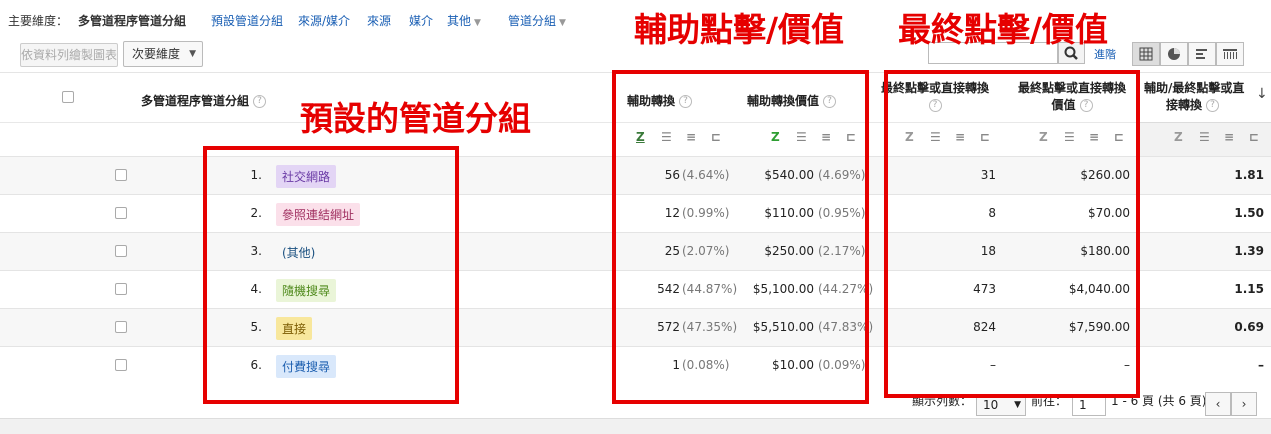 This screenshot has height=434, width=1271. Describe the element at coordinates (1249, 175) in the screenshot. I see `ratio-value: 1.81` at that location.